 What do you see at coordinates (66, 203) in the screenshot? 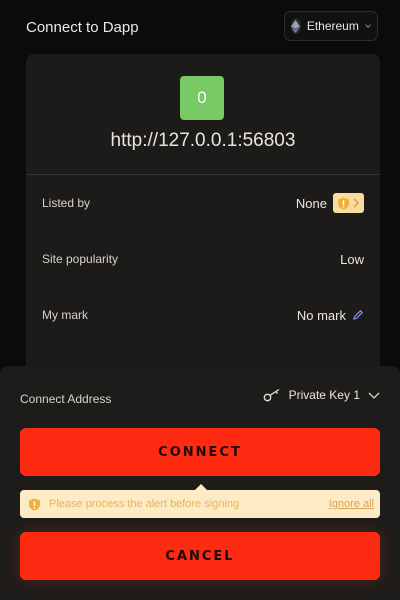
I see `listed-by-label: Listed by` at bounding box center [66, 203].